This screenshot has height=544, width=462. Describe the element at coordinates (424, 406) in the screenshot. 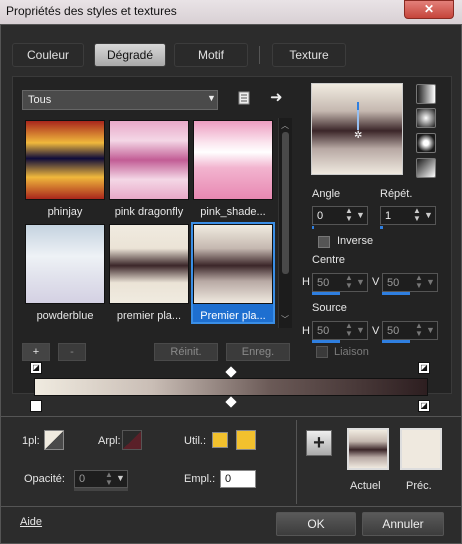

I see `color-stop-right: ◪` at that location.